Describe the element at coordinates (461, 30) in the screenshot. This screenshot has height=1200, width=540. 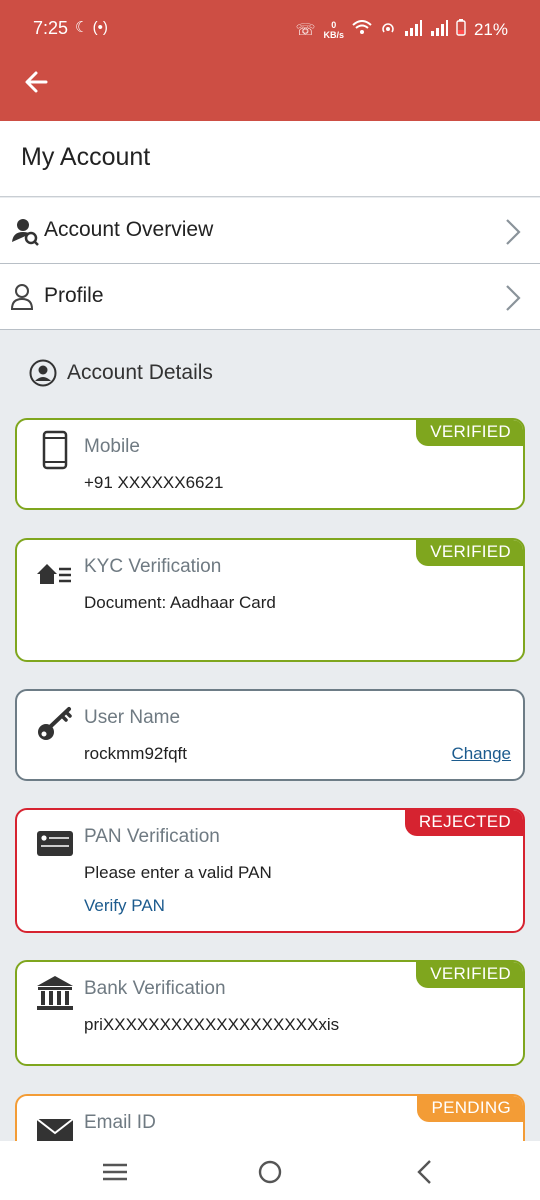
I see `battery-icon` at that location.